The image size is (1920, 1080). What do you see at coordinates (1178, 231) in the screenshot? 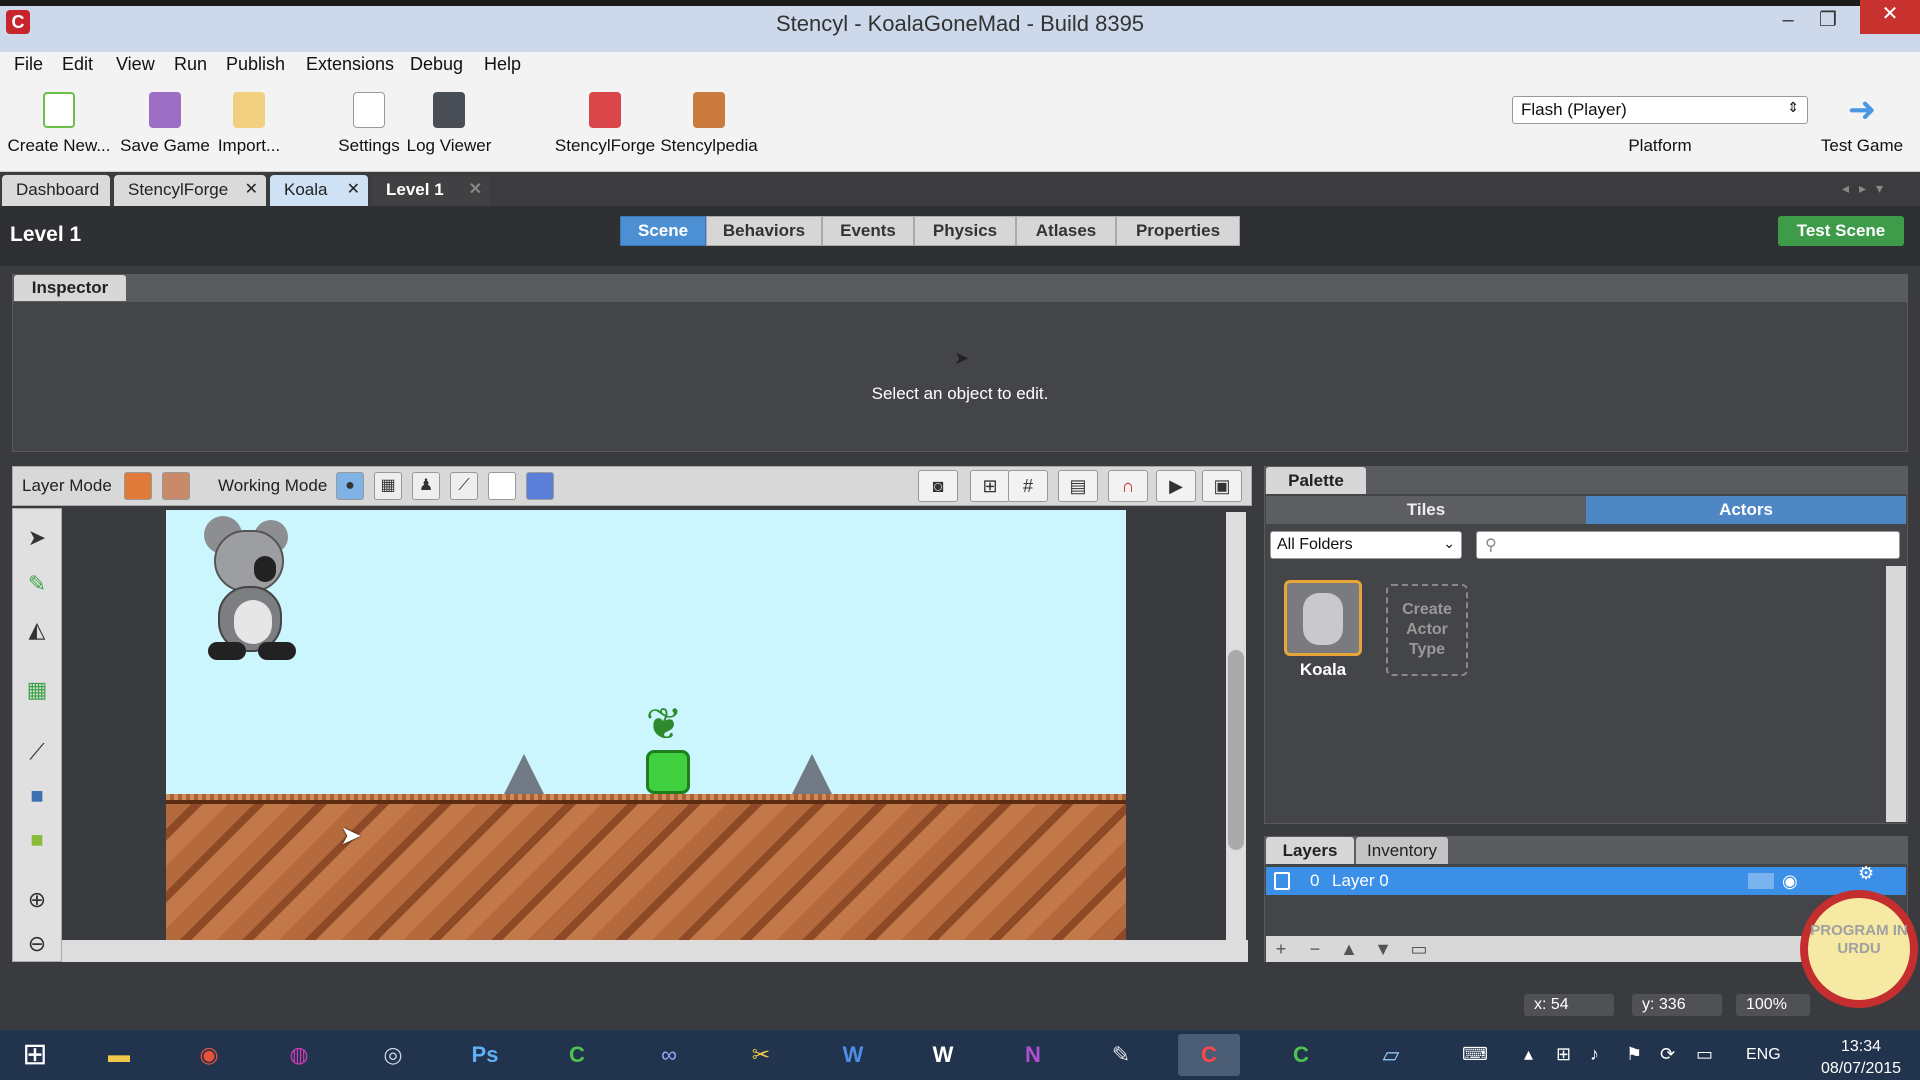
I see `tab-properties: Properties` at bounding box center [1178, 231].